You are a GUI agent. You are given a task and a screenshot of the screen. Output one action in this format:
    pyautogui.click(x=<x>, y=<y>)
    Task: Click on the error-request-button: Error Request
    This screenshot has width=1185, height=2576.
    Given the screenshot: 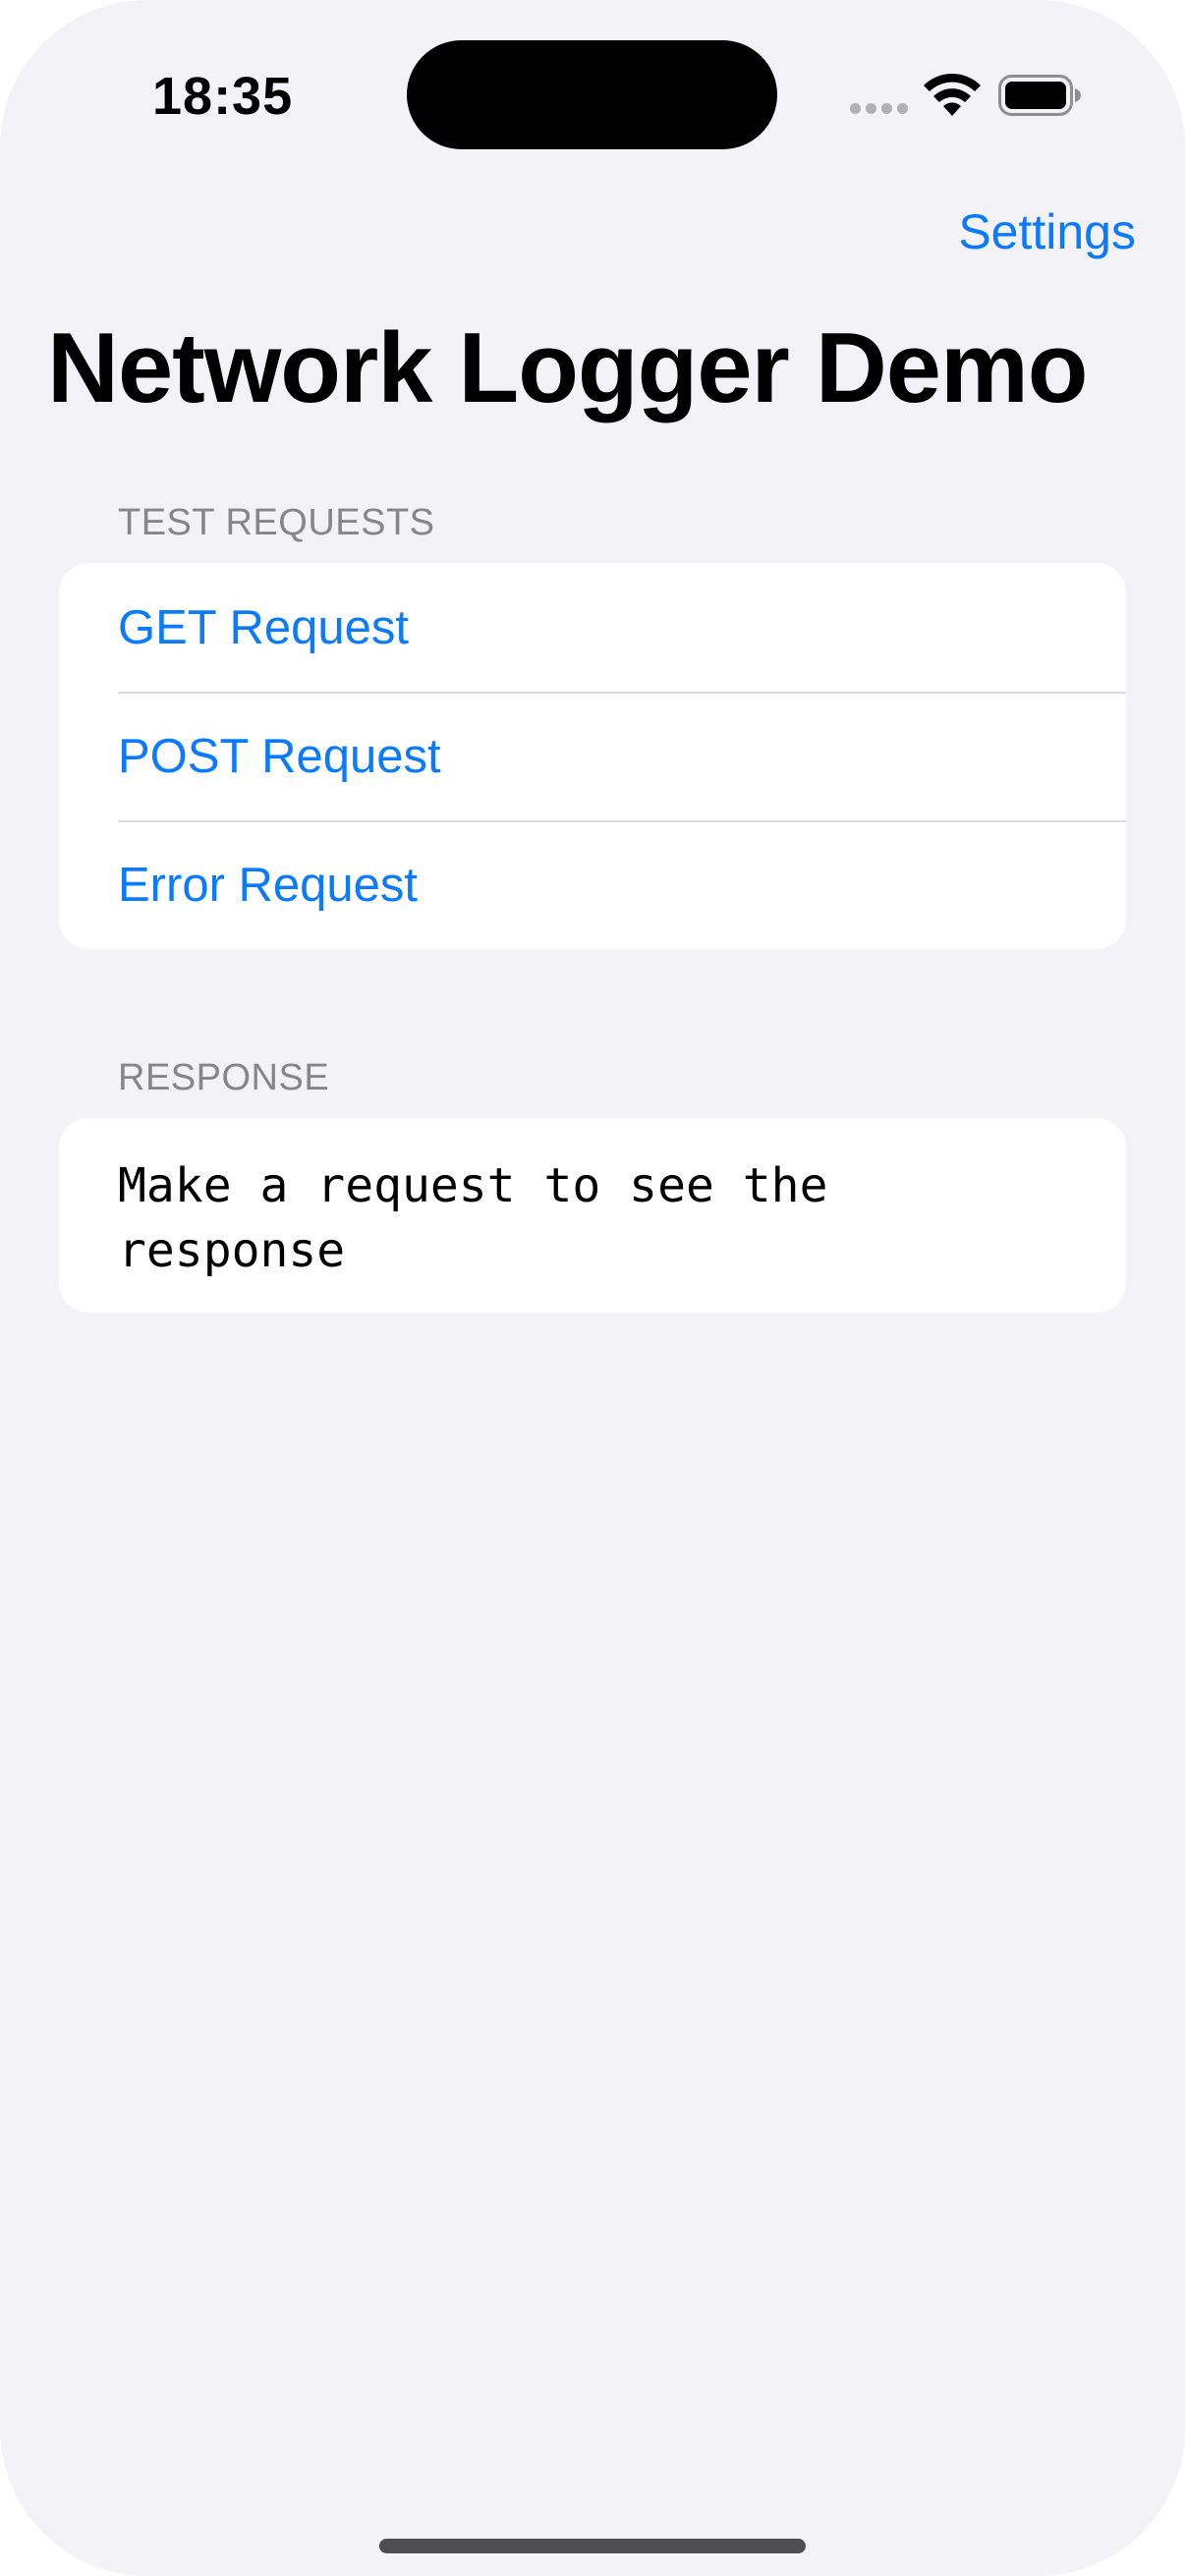 What is the action you would take?
    pyautogui.click(x=592, y=884)
    